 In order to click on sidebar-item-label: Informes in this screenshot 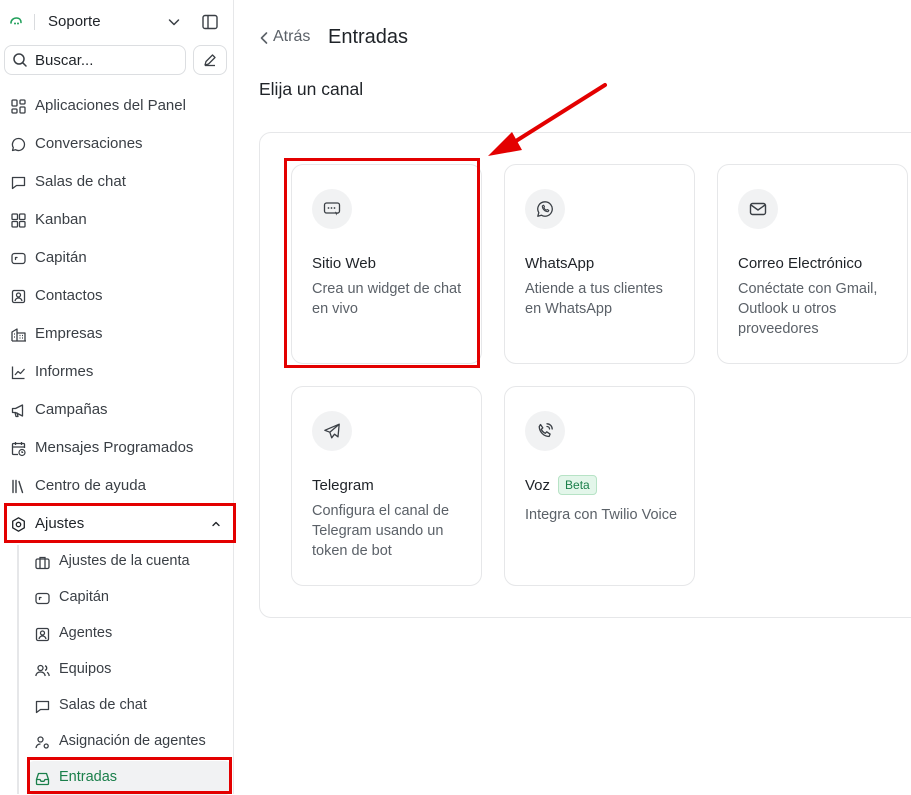, I will do `click(64, 371)`.